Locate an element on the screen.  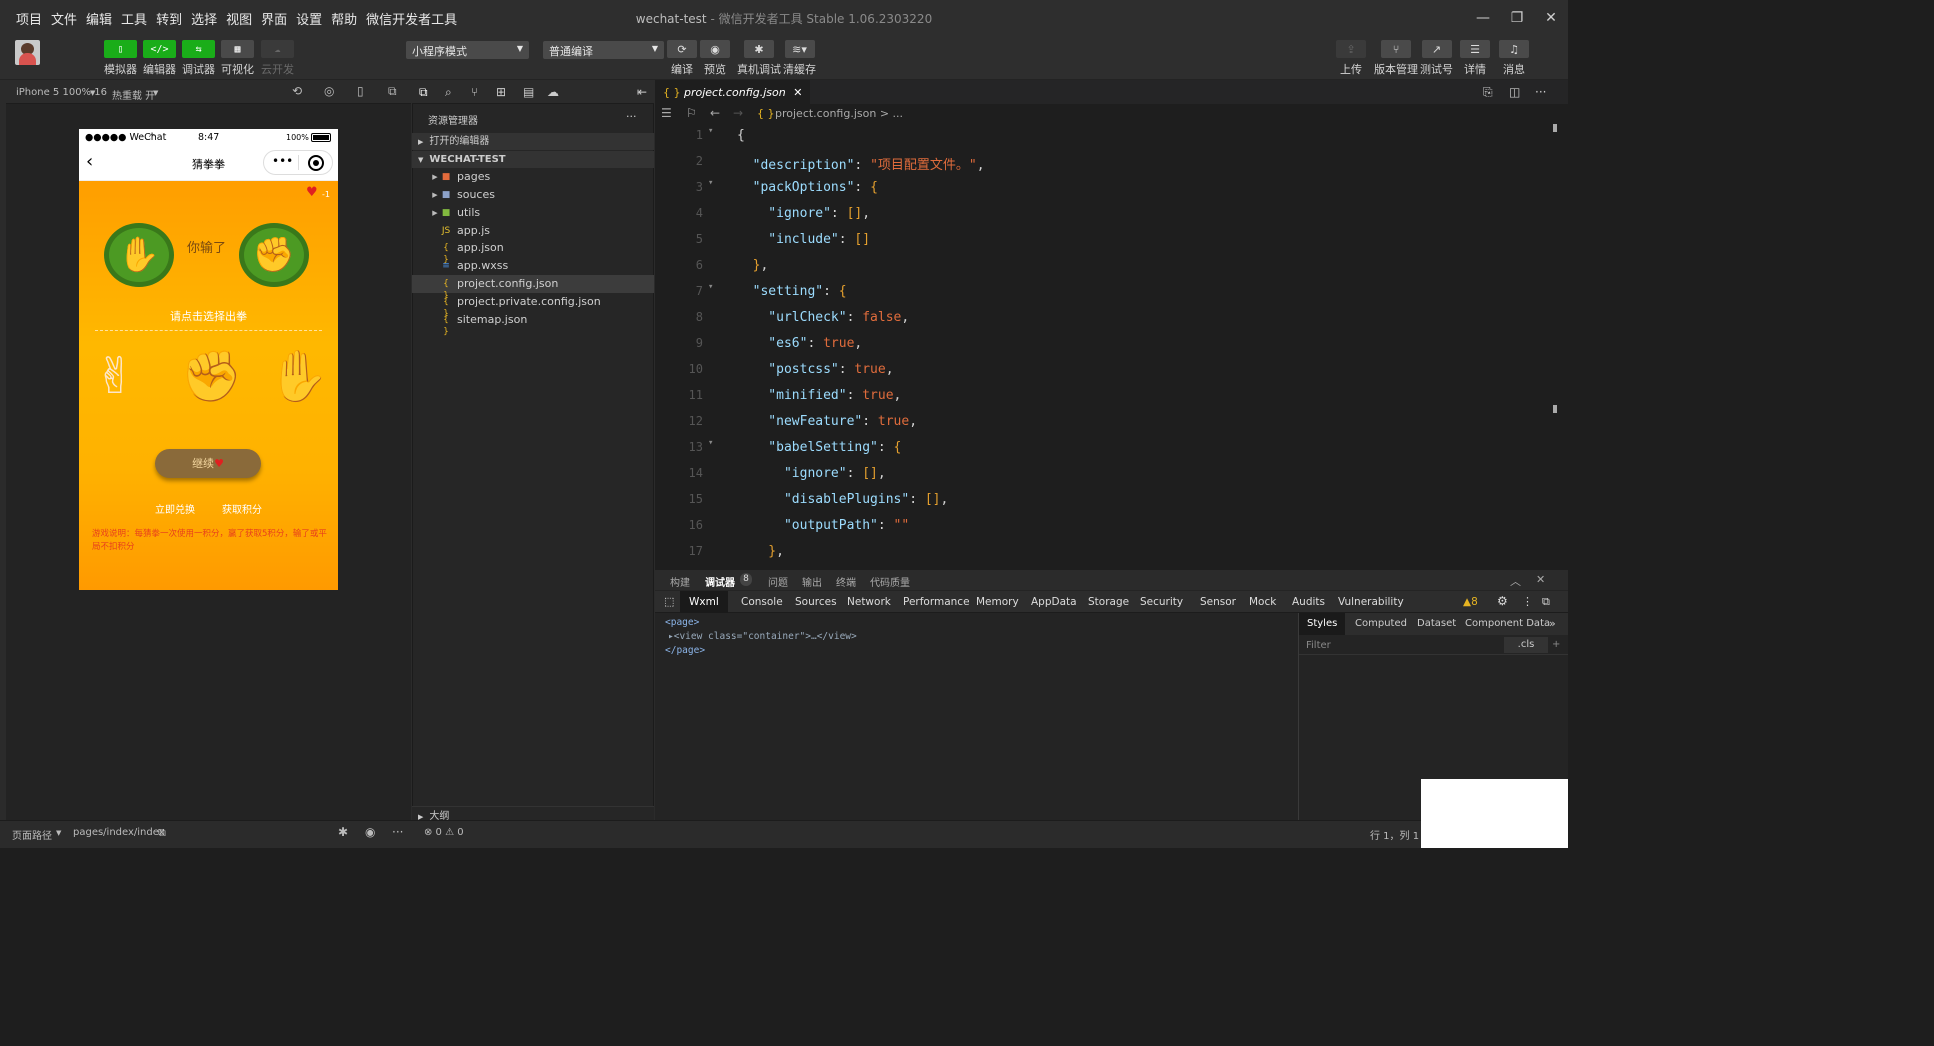
stop-icon: ◎ is located at coordinates (329, 91).